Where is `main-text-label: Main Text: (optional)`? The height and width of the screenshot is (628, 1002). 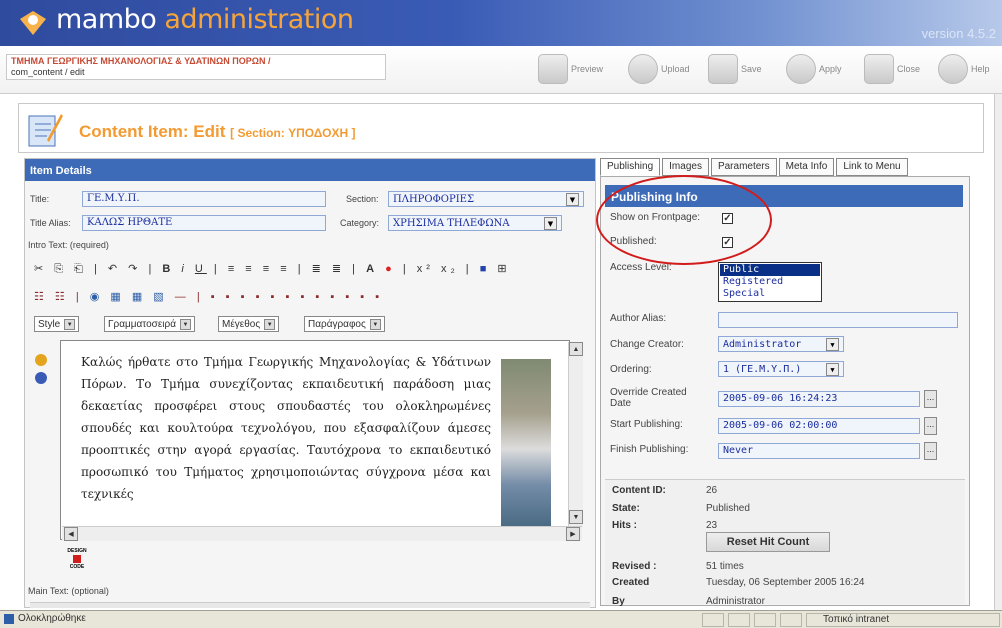
main-text-label: Main Text: (optional) is located at coordinates (68, 591).